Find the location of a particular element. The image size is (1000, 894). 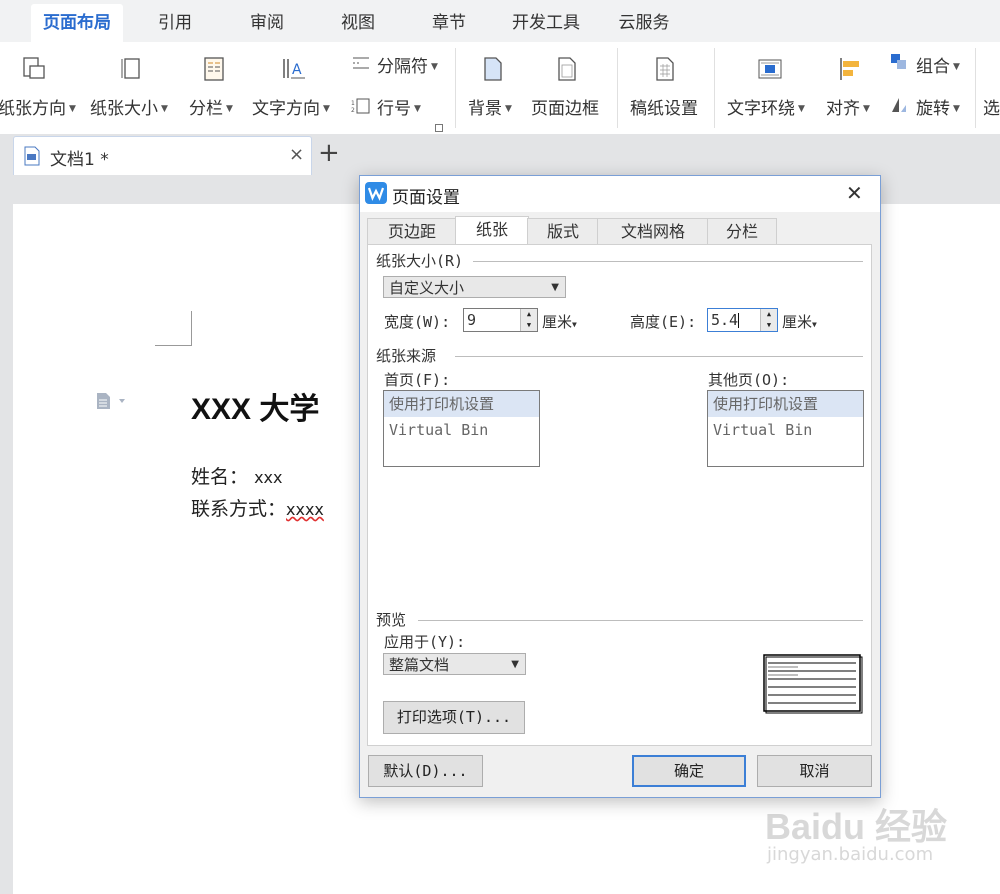

paper-orientation-button: 纸张方向 ▼ is located at coordinates (38, 106).